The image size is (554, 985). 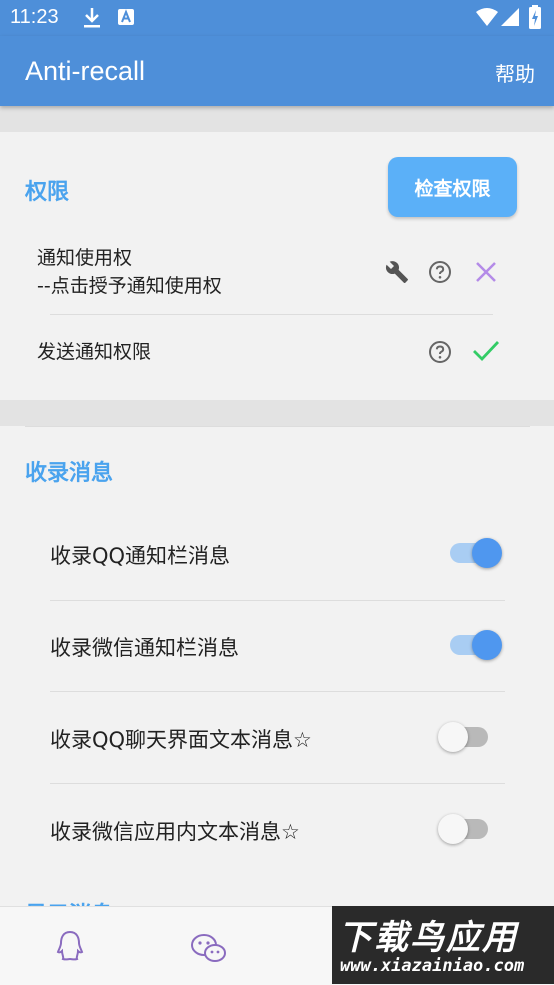 I want to click on toggle-wechat-in-app-text-label: 收录微信应用内文本消息☆, so click(x=175, y=832).